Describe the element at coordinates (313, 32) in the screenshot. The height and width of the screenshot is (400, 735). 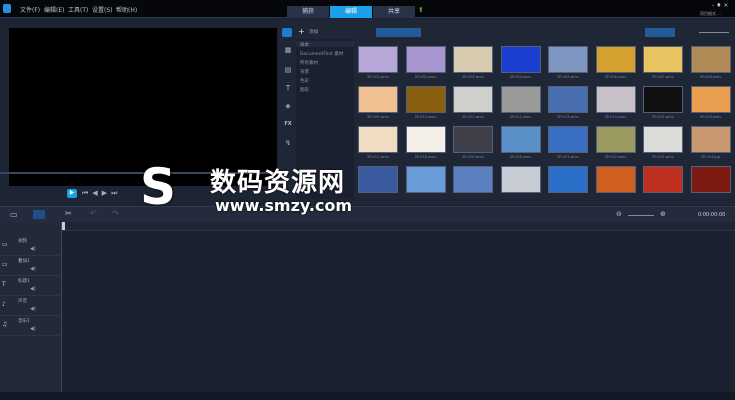
I see `add-button: 添加` at that location.